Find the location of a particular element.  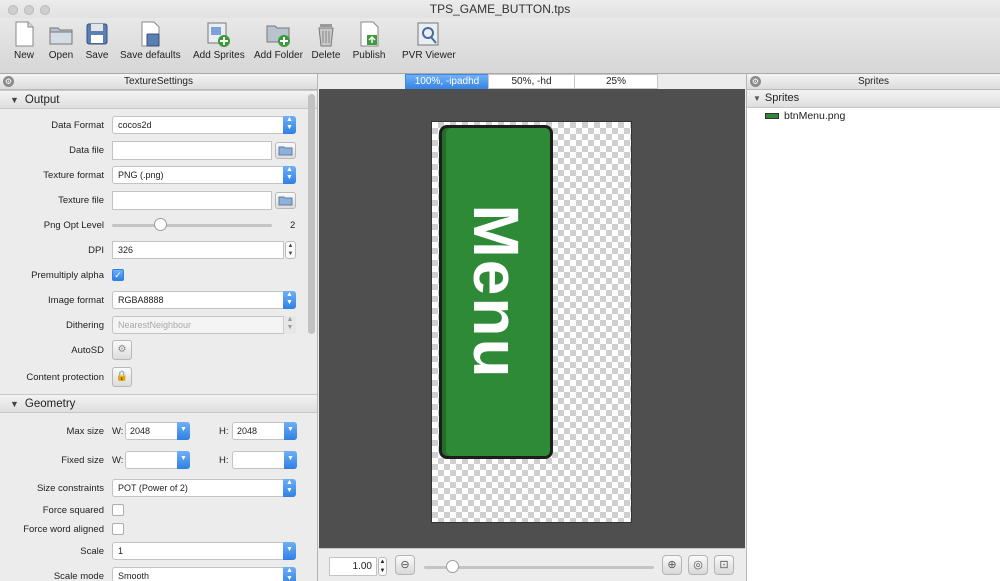

zoom-in-icon: ⊕ is located at coordinates (672, 565).